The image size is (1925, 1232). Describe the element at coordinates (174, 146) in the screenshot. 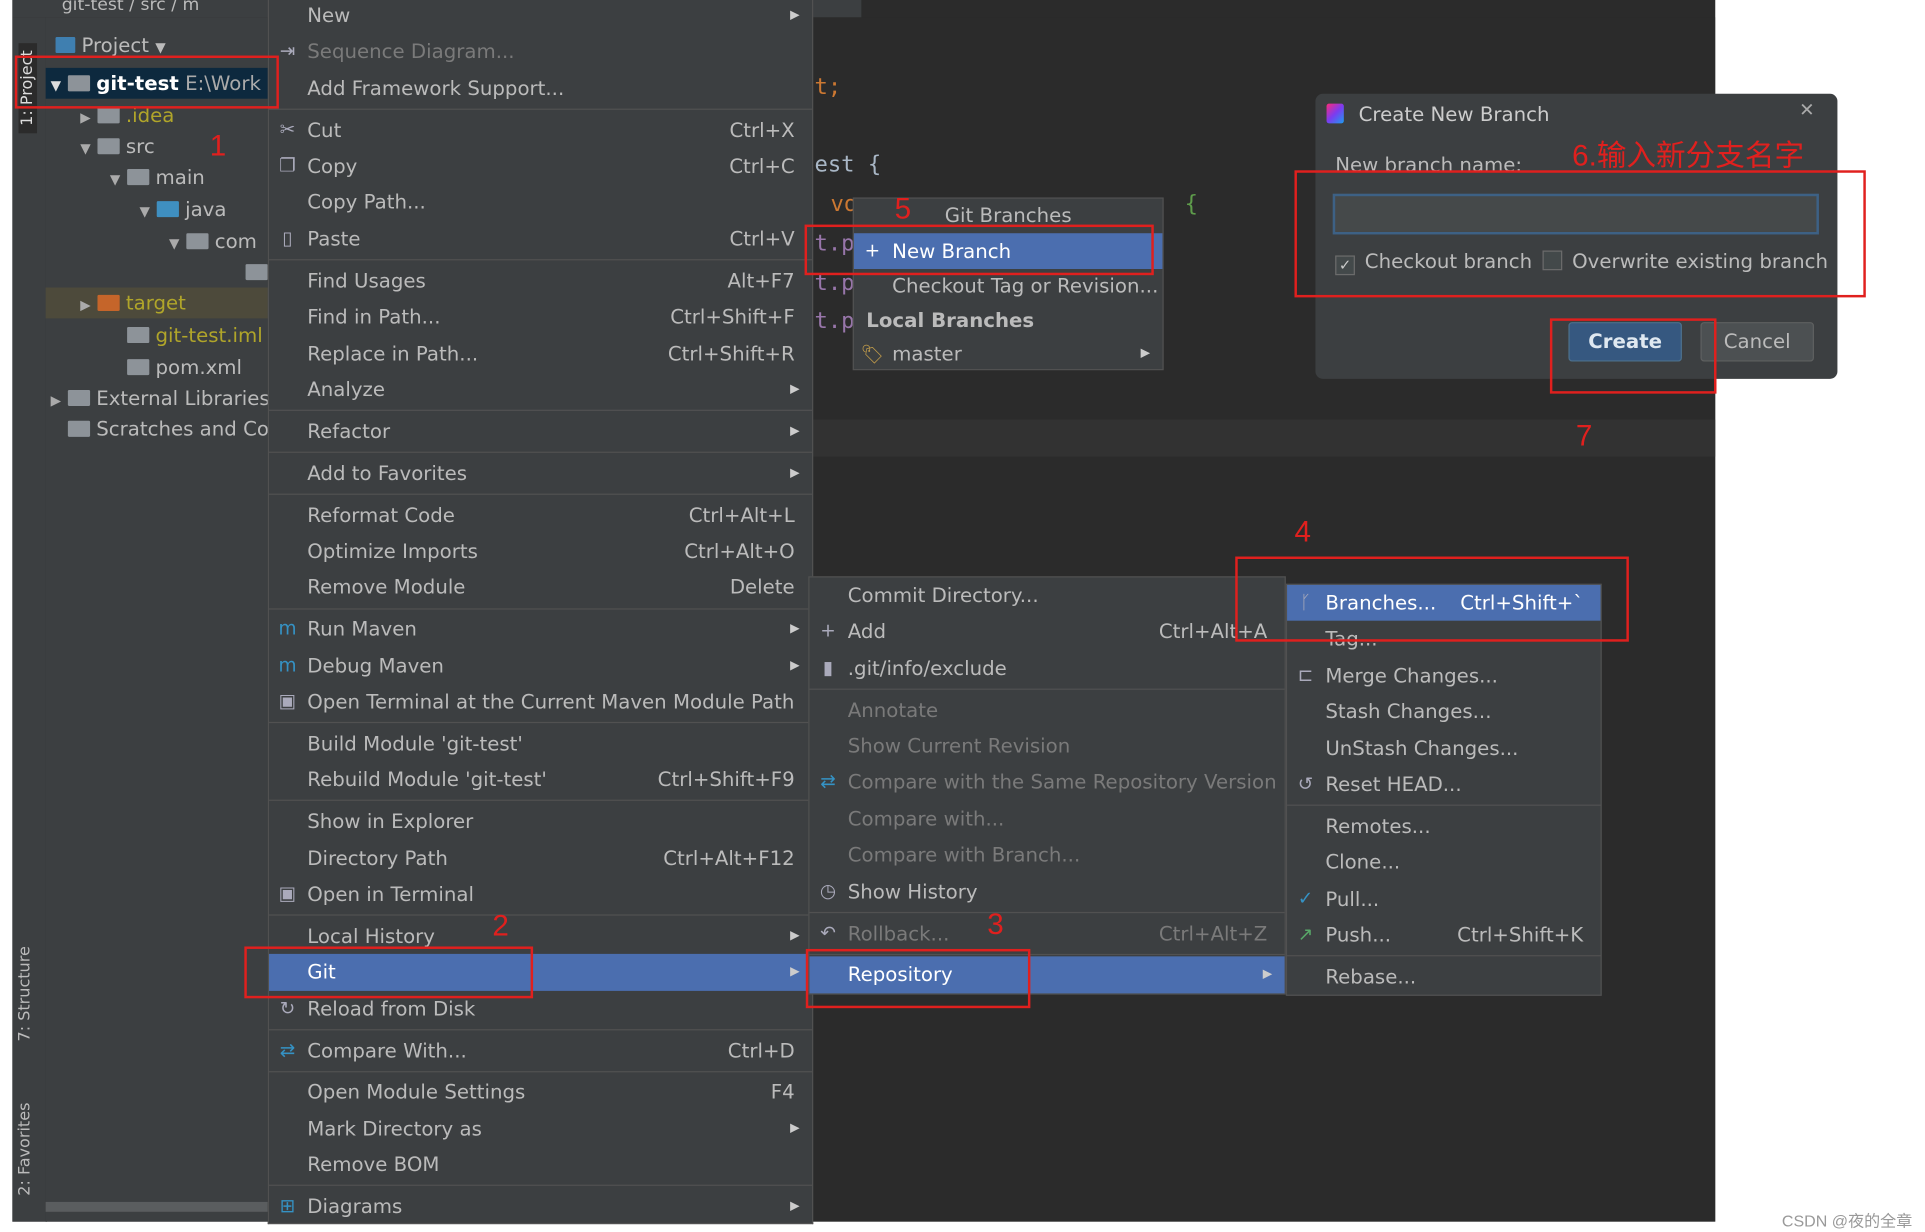

I see `tree-node-src: ▼ src` at that location.